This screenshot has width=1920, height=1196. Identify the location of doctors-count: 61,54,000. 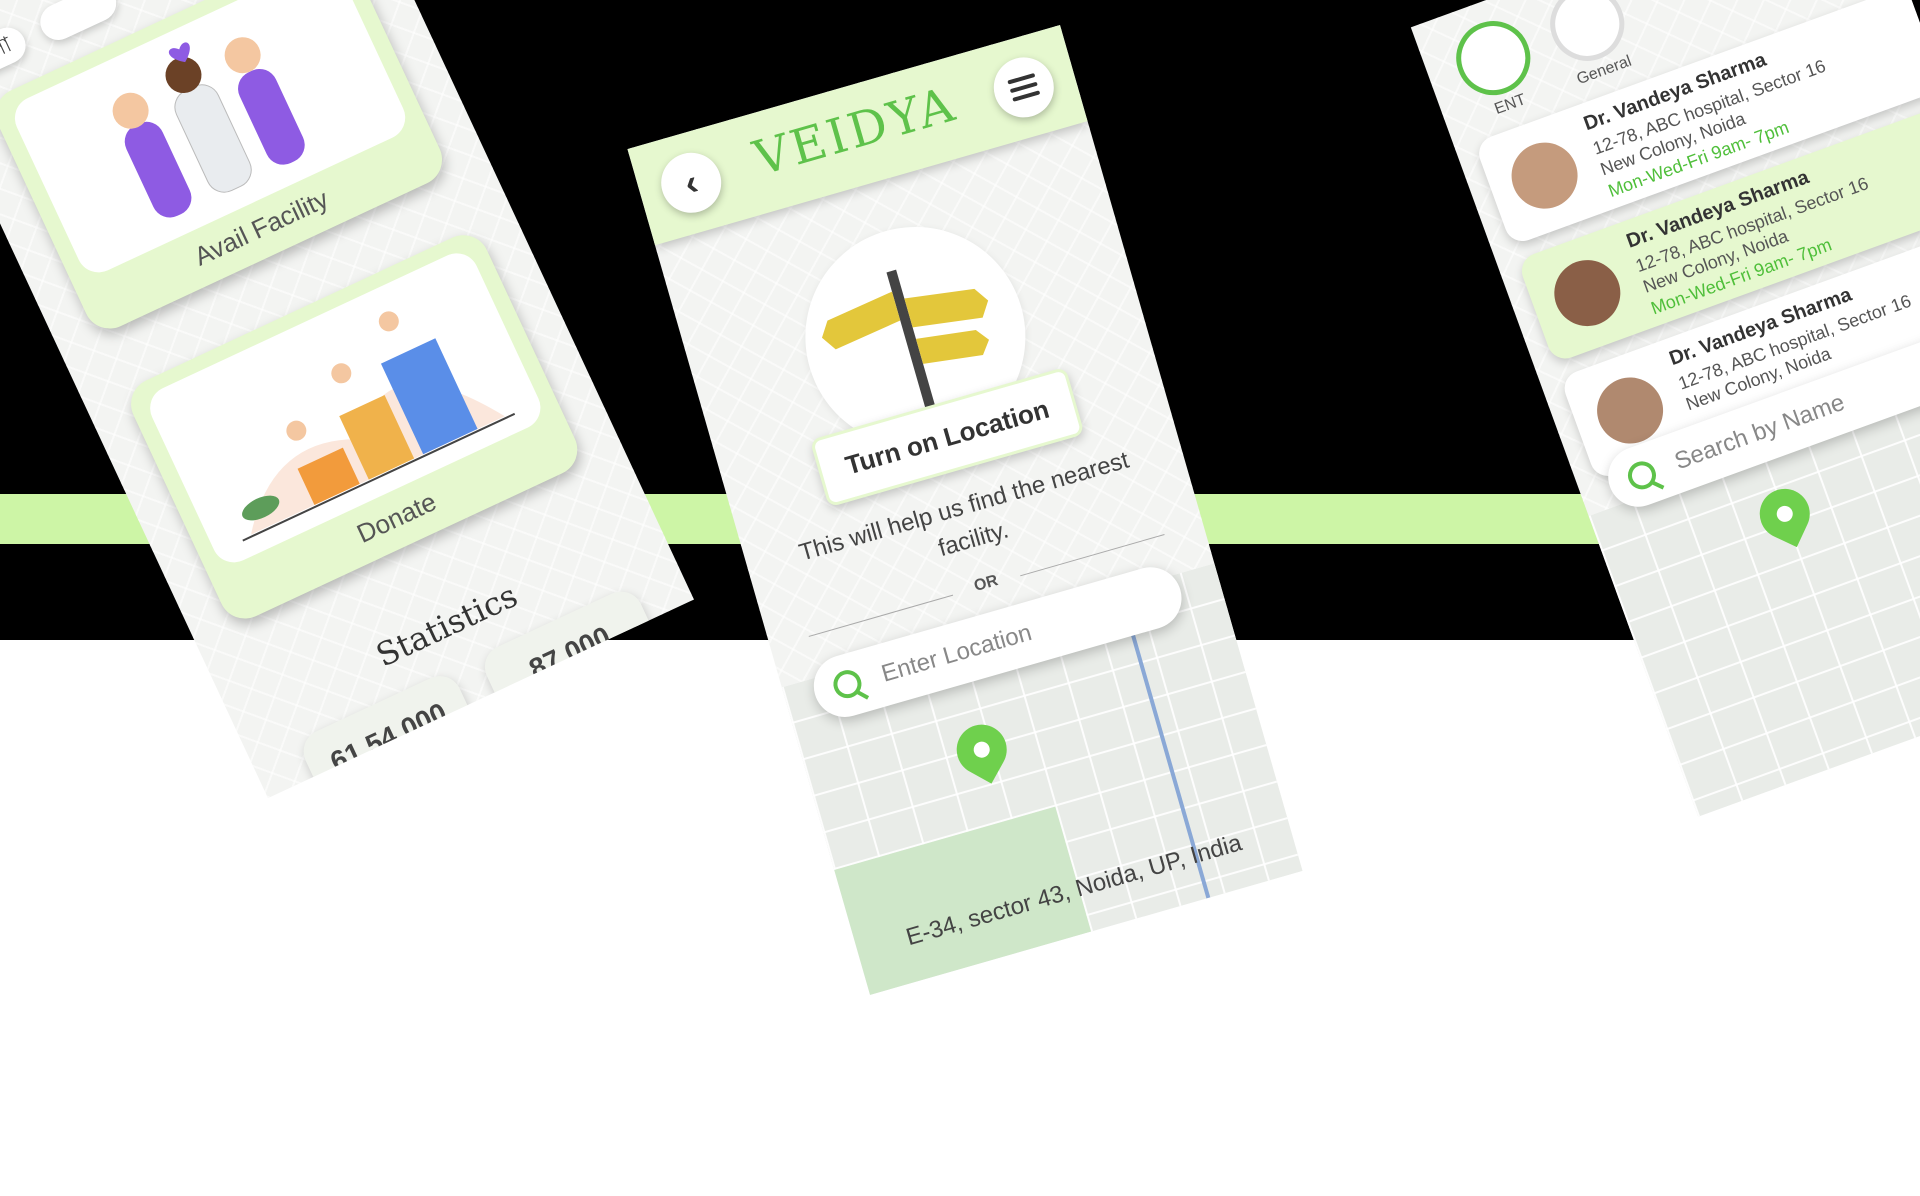
(388, 737).